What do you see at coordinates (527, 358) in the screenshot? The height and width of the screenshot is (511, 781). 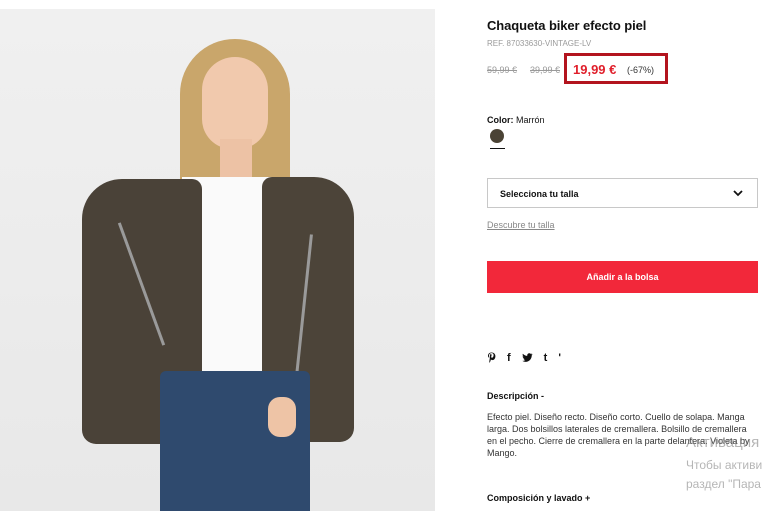 I see `twitter-icon` at bounding box center [527, 358].